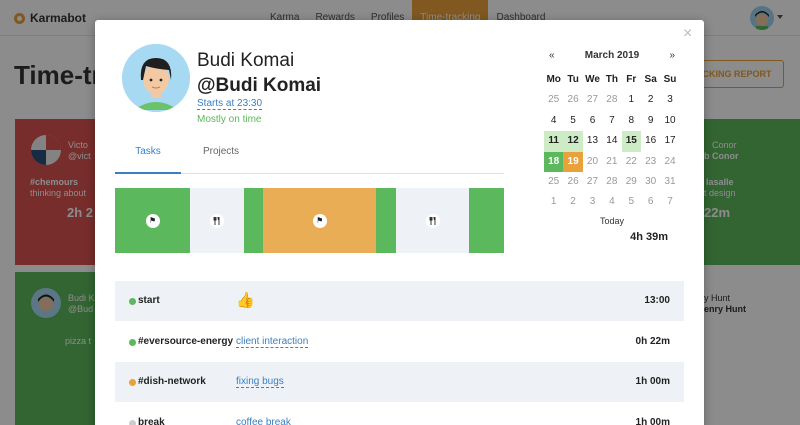 Image resolution: width=800 pixels, height=425 pixels. What do you see at coordinates (221, 158) in the screenshot?
I see `tab-projects: Projects` at bounding box center [221, 158].